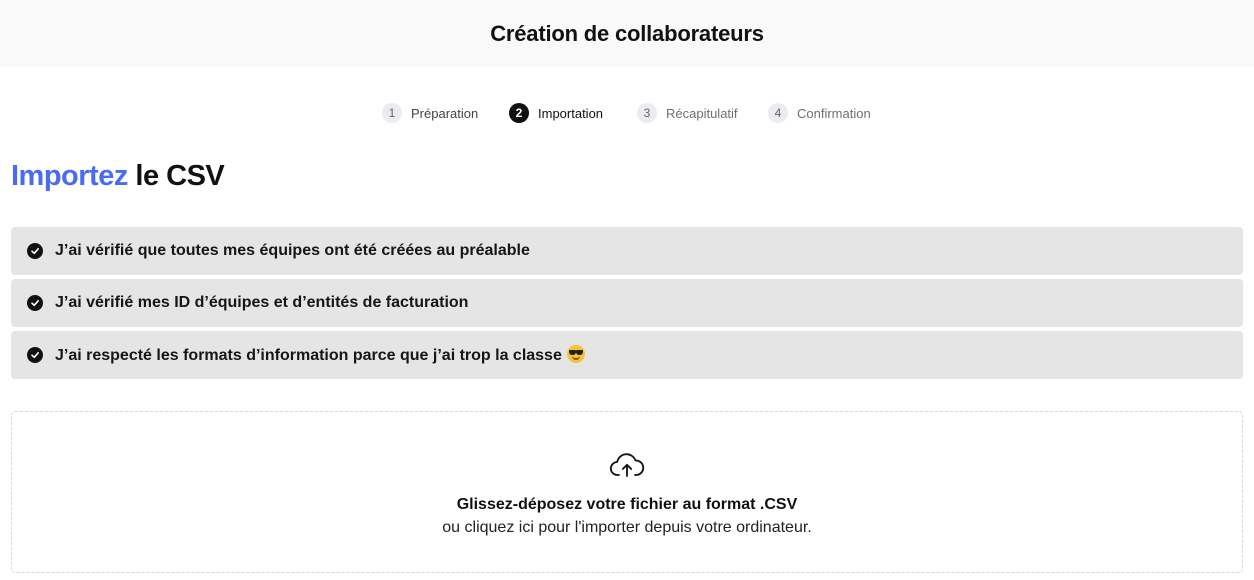 The image size is (1254, 580). Describe the element at coordinates (834, 113) in the screenshot. I see `step-label: Confirmation` at that location.